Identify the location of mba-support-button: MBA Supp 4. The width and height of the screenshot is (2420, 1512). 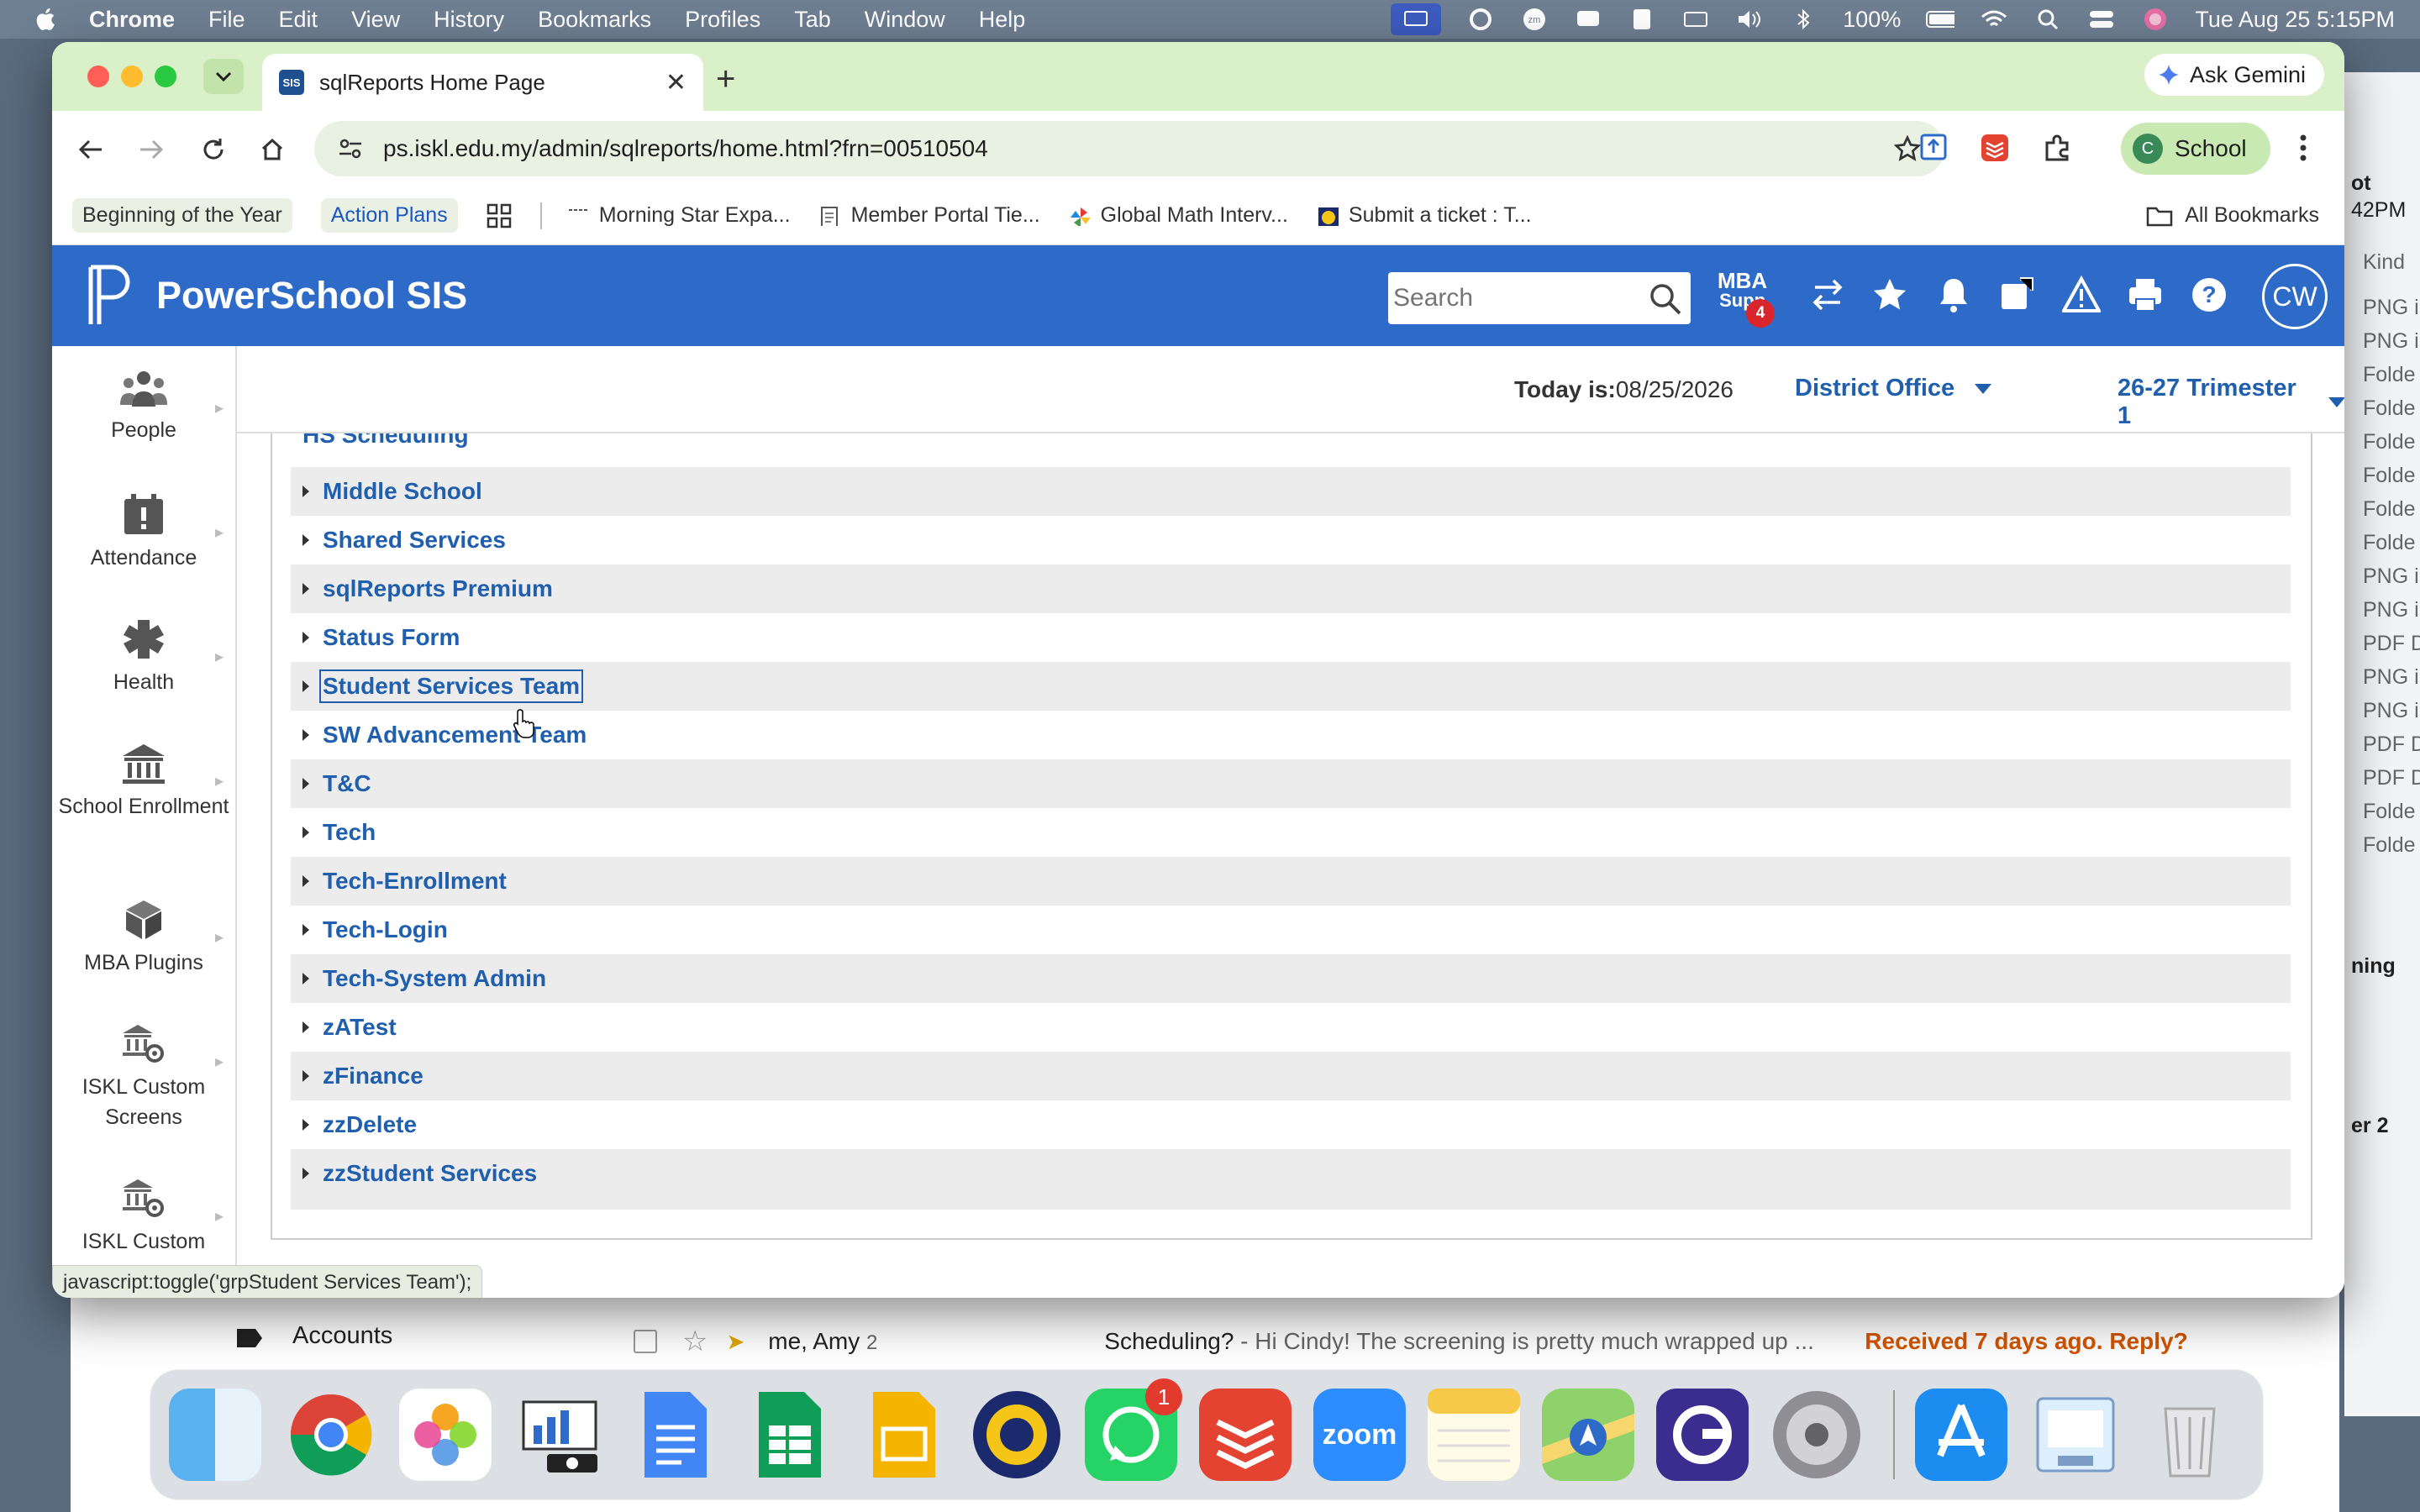
(1746, 299).